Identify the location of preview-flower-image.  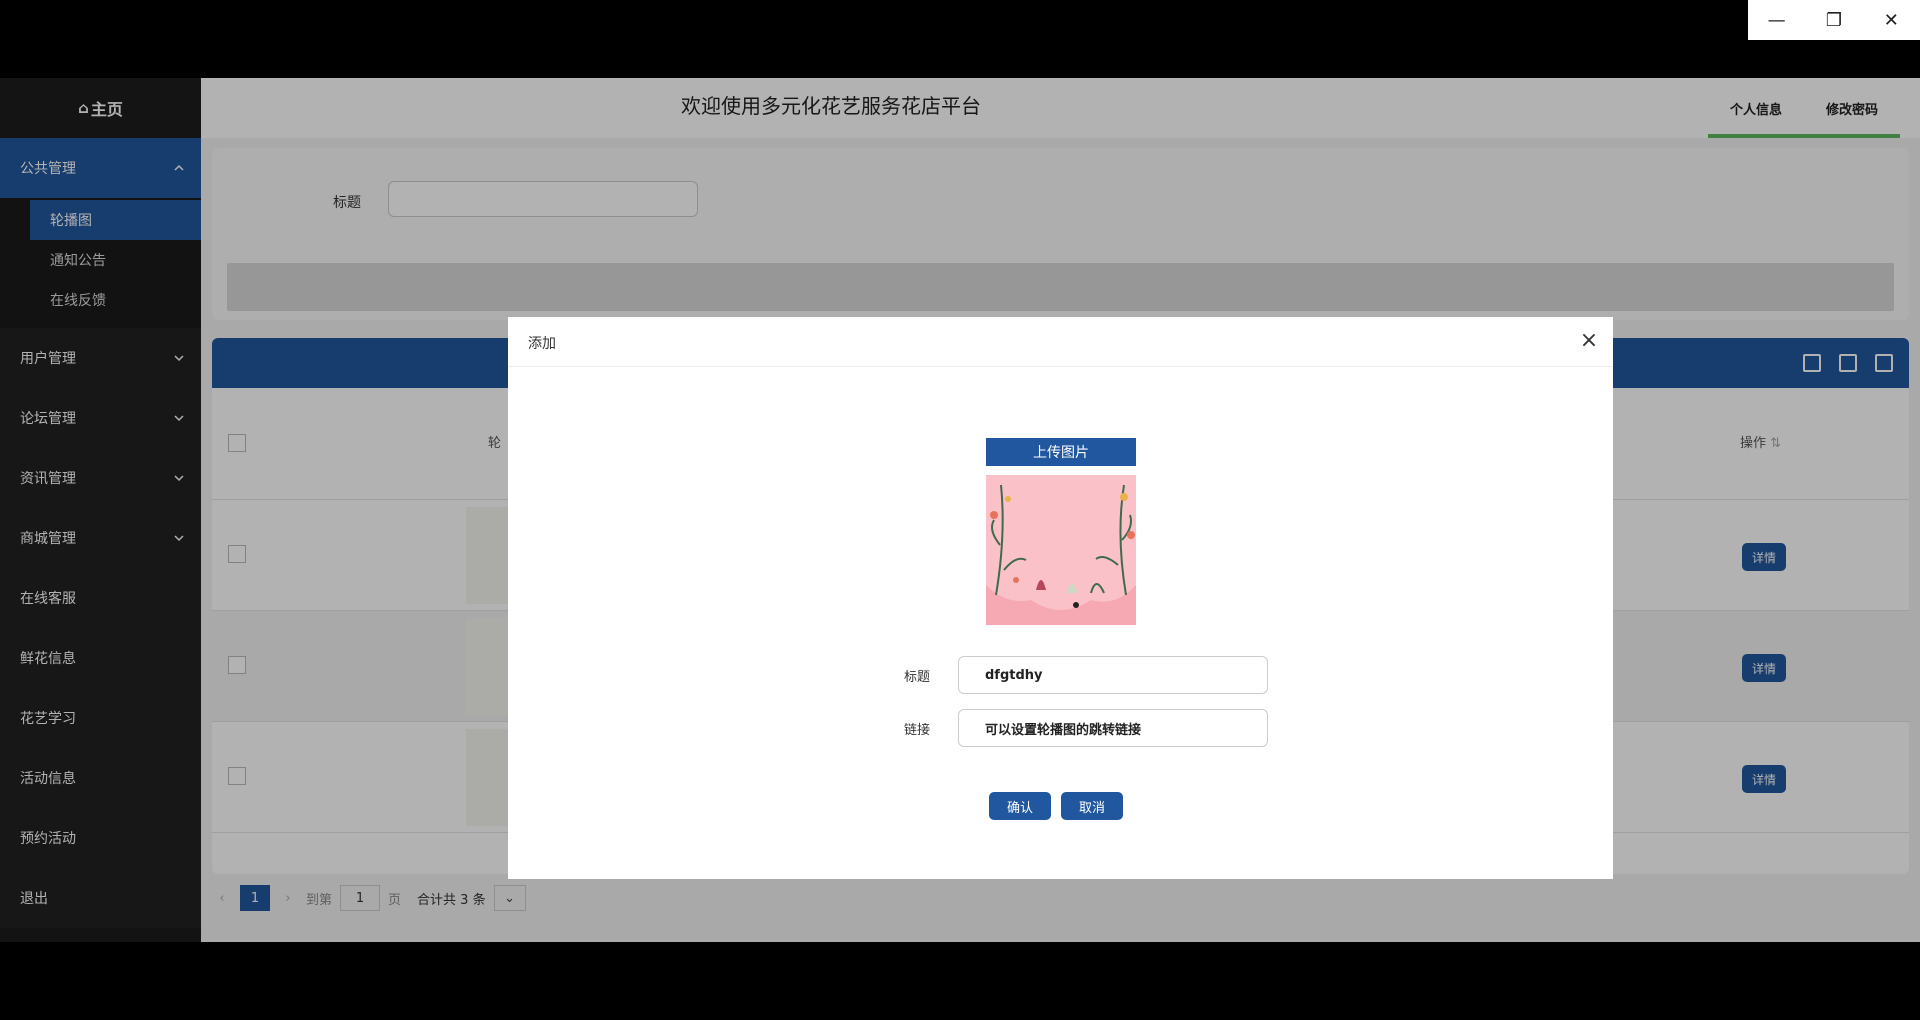
(1061, 550).